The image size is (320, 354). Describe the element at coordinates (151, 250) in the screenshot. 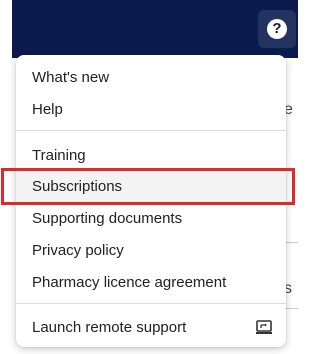

I see `menu-item-privacy-policy: Privacy policy` at that location.